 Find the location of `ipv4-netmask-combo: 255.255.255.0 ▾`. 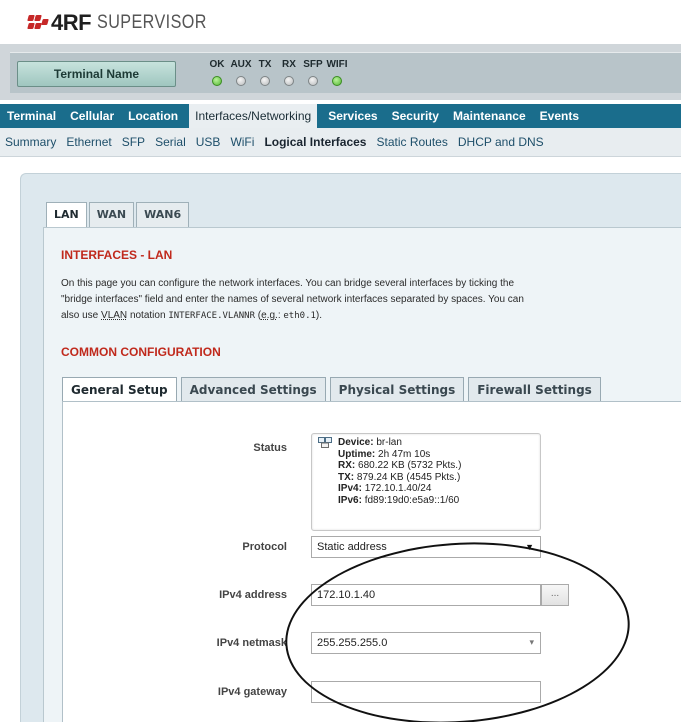

ipv4-netmask-combo: 255.255.255.0 ▾ is located at coordinates (426, 643).